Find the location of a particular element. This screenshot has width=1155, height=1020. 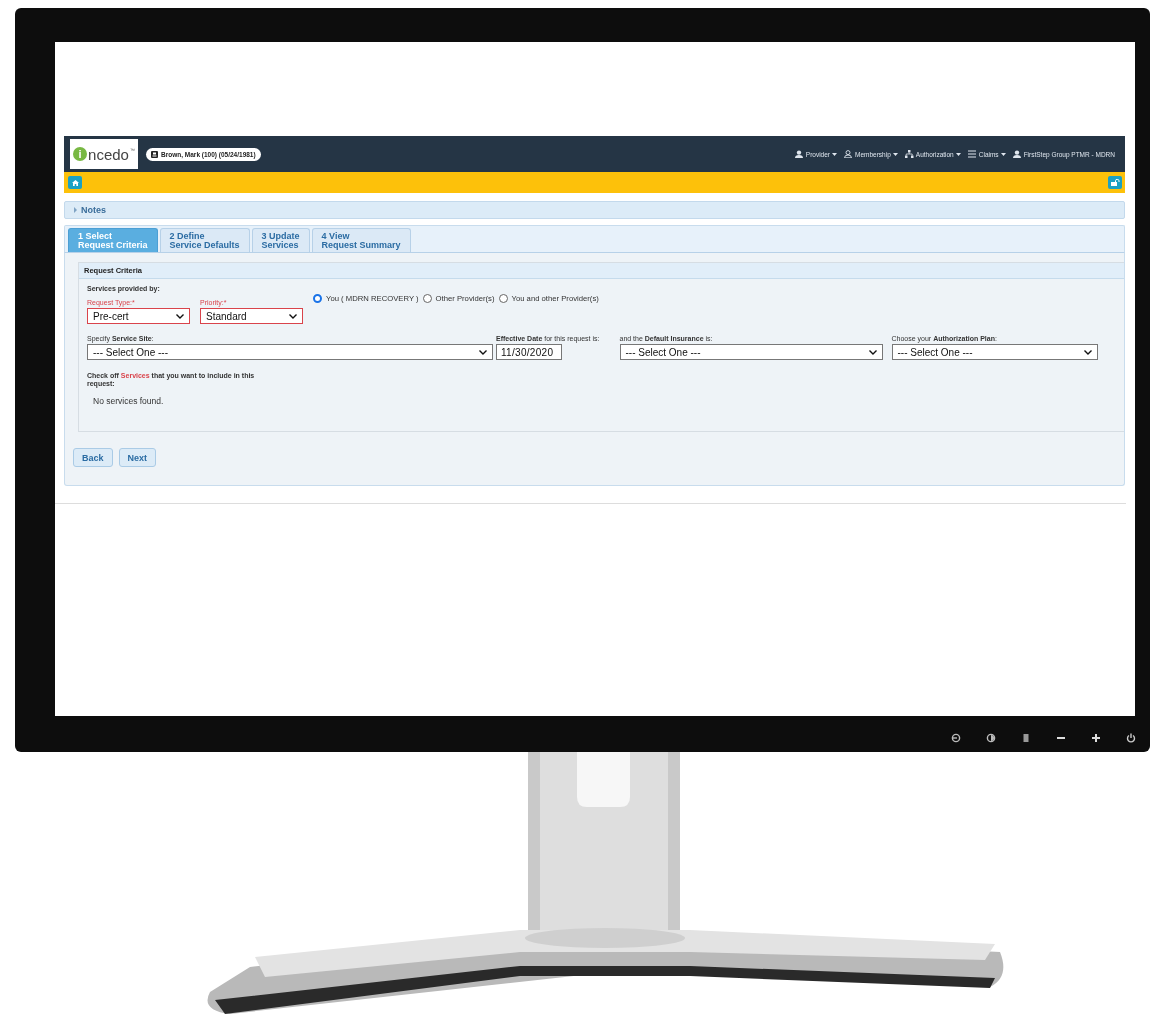

sitemap-icon is located at coordinates (909, 154).